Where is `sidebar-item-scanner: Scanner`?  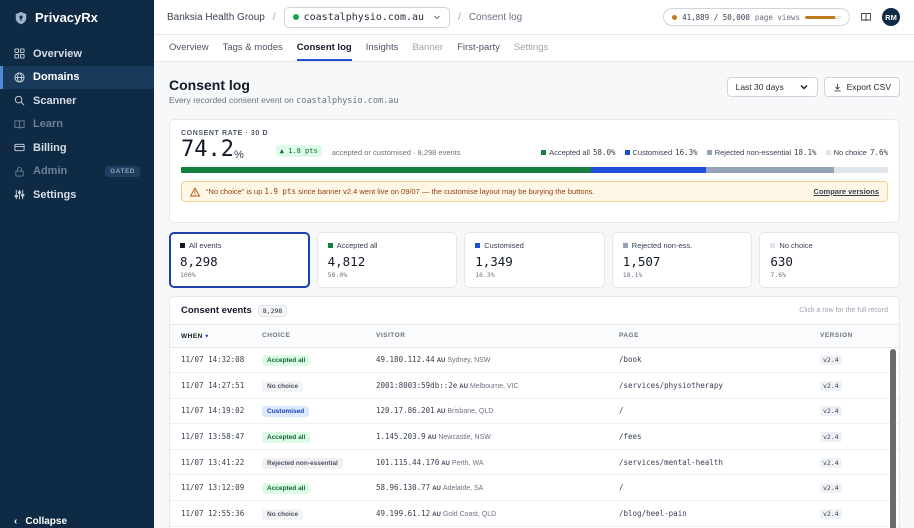
sidebar-item-scanner: Scanner is located at coordinates (77, 101).